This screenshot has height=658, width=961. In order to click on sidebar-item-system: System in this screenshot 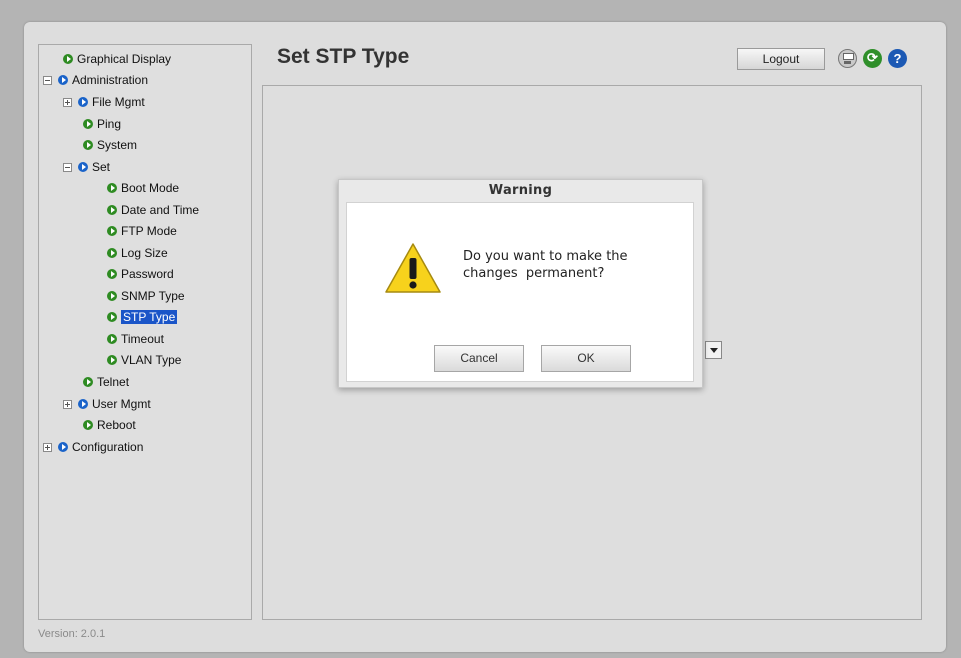, I will do `click(110, 145)`.